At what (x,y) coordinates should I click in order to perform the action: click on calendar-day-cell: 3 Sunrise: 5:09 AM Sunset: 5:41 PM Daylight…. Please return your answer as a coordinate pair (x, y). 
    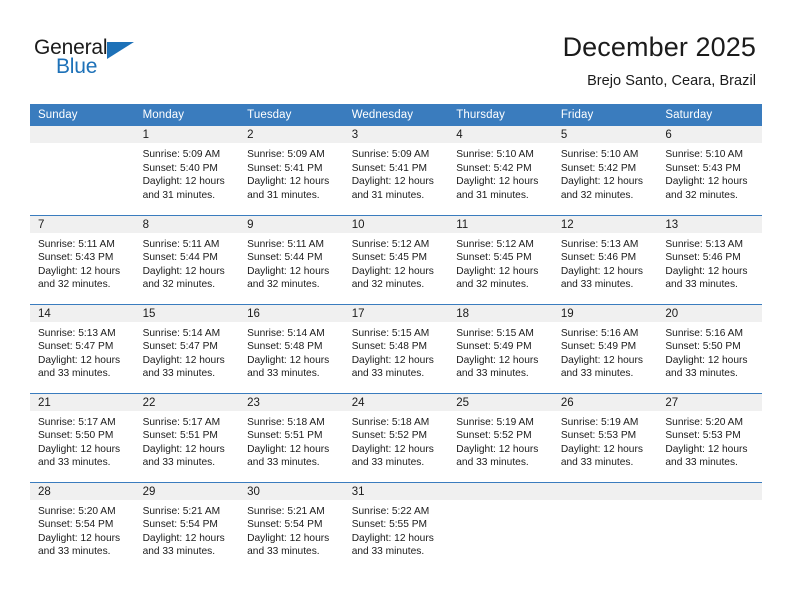
    Looking at the image, I should click on (396, 170).